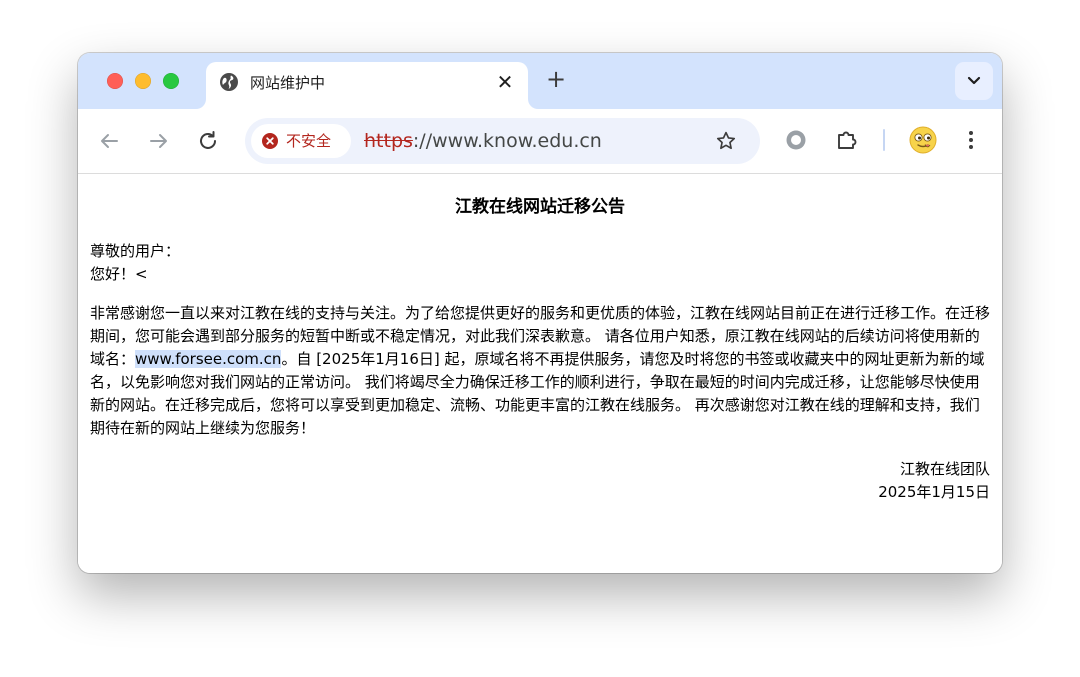 The image size is (1080, 677). What do you see at coordinates (135, 263) in the screenshot?
I see `greeting-block: 尊敬的用户： 您好！<` at bounding box center [135, 263].